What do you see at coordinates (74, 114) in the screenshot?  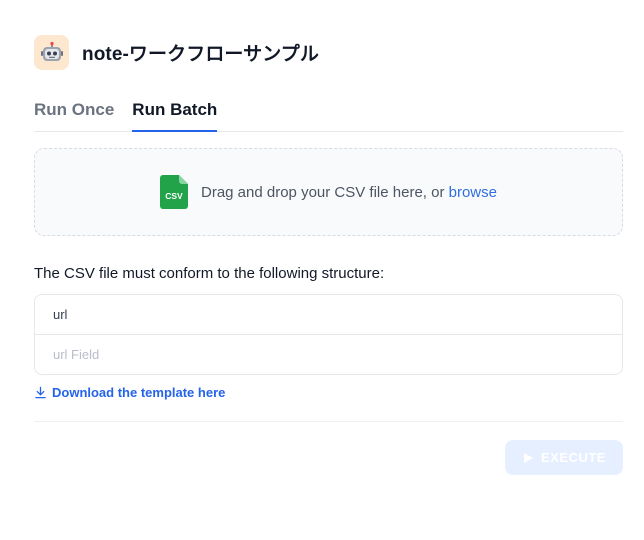 I see `tab-run-once: Run Once` at bounding box center [74, 114].